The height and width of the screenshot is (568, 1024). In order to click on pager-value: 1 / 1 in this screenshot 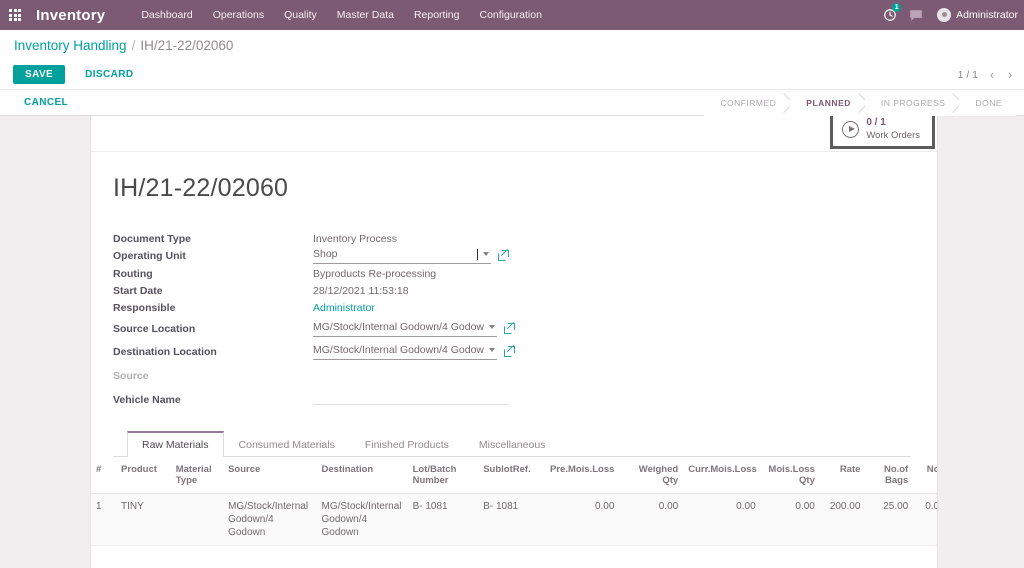, I will do `click(967, 74)`.